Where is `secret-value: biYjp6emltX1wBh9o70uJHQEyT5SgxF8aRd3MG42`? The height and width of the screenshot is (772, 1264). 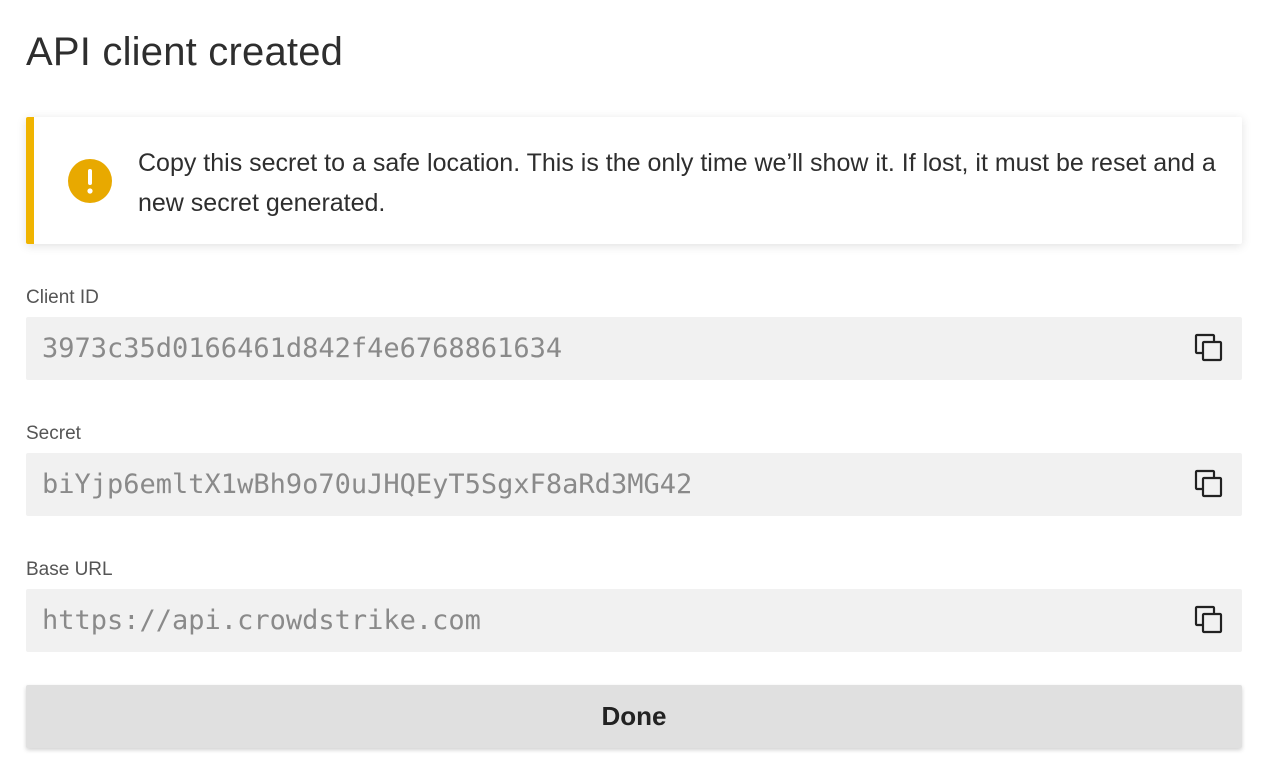 secret-value: biYjp6emltX1wBh9o70uJHQEyT5SgxF8aRd3MG42 is located at coordinates (367, 484).